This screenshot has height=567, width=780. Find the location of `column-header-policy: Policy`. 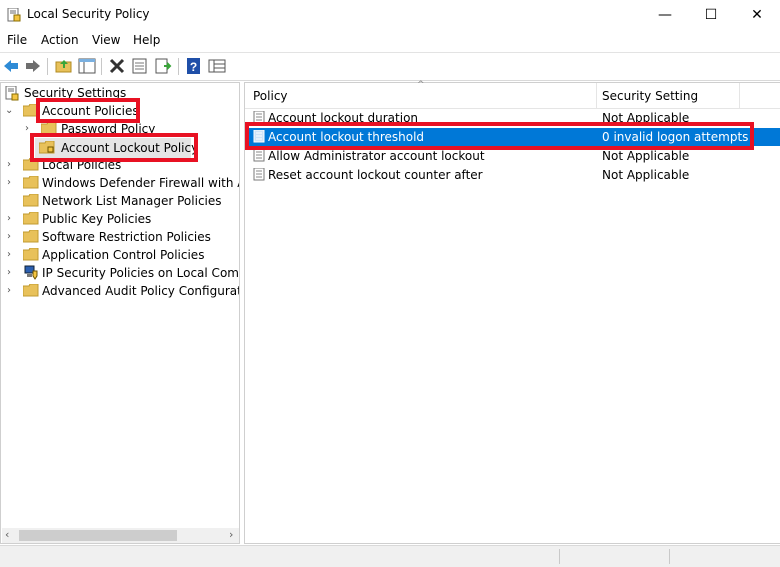

column-header-policy: Policy is located at coordinates (270, 96).